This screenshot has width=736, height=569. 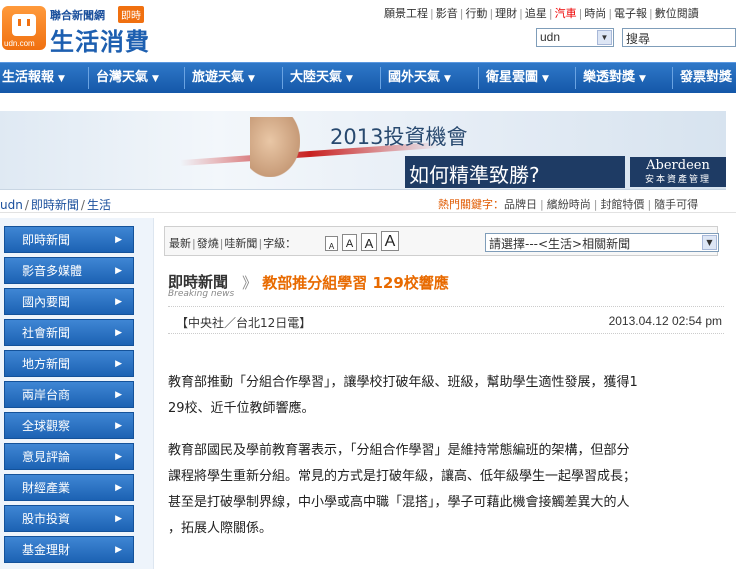 I want to click on article-toolbar: 最新|發燒|哇新聞|字級： A A A A 請選擇---<生活>相關新聞 ▼, so click(x=441, y=241).